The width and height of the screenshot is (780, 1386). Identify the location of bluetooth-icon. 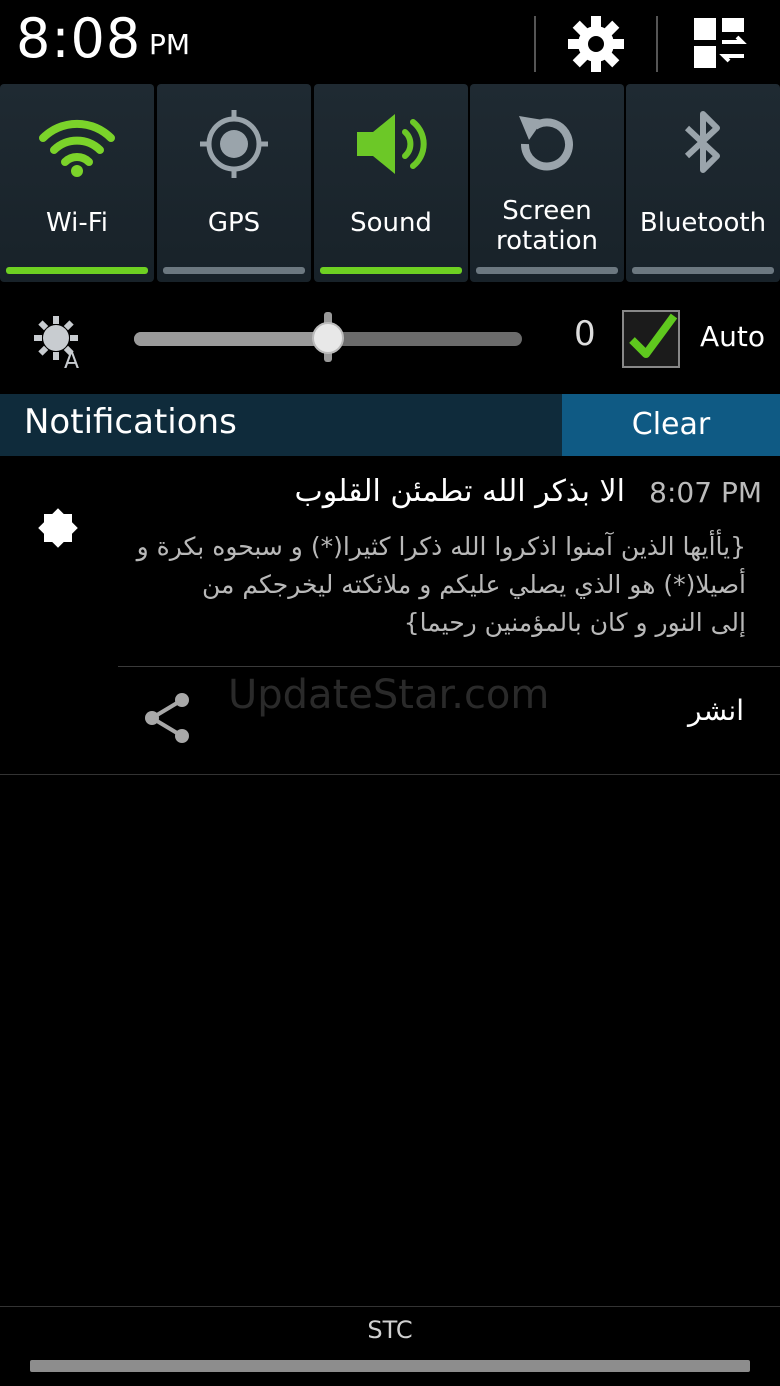
(702, 142).